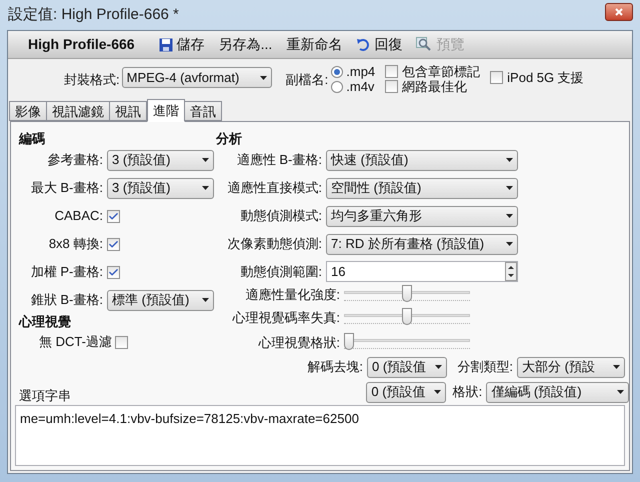  What do you see at coordinates (335, 367) in the screenshot?
I see `field-label: 解碼去塊:` at bounding box center [335, 367].